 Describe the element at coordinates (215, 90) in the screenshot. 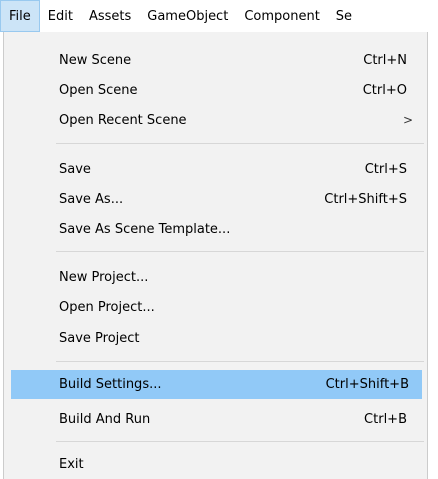

I see `menu-item-open-scene: Open Scene Ctrl+O` at that location.